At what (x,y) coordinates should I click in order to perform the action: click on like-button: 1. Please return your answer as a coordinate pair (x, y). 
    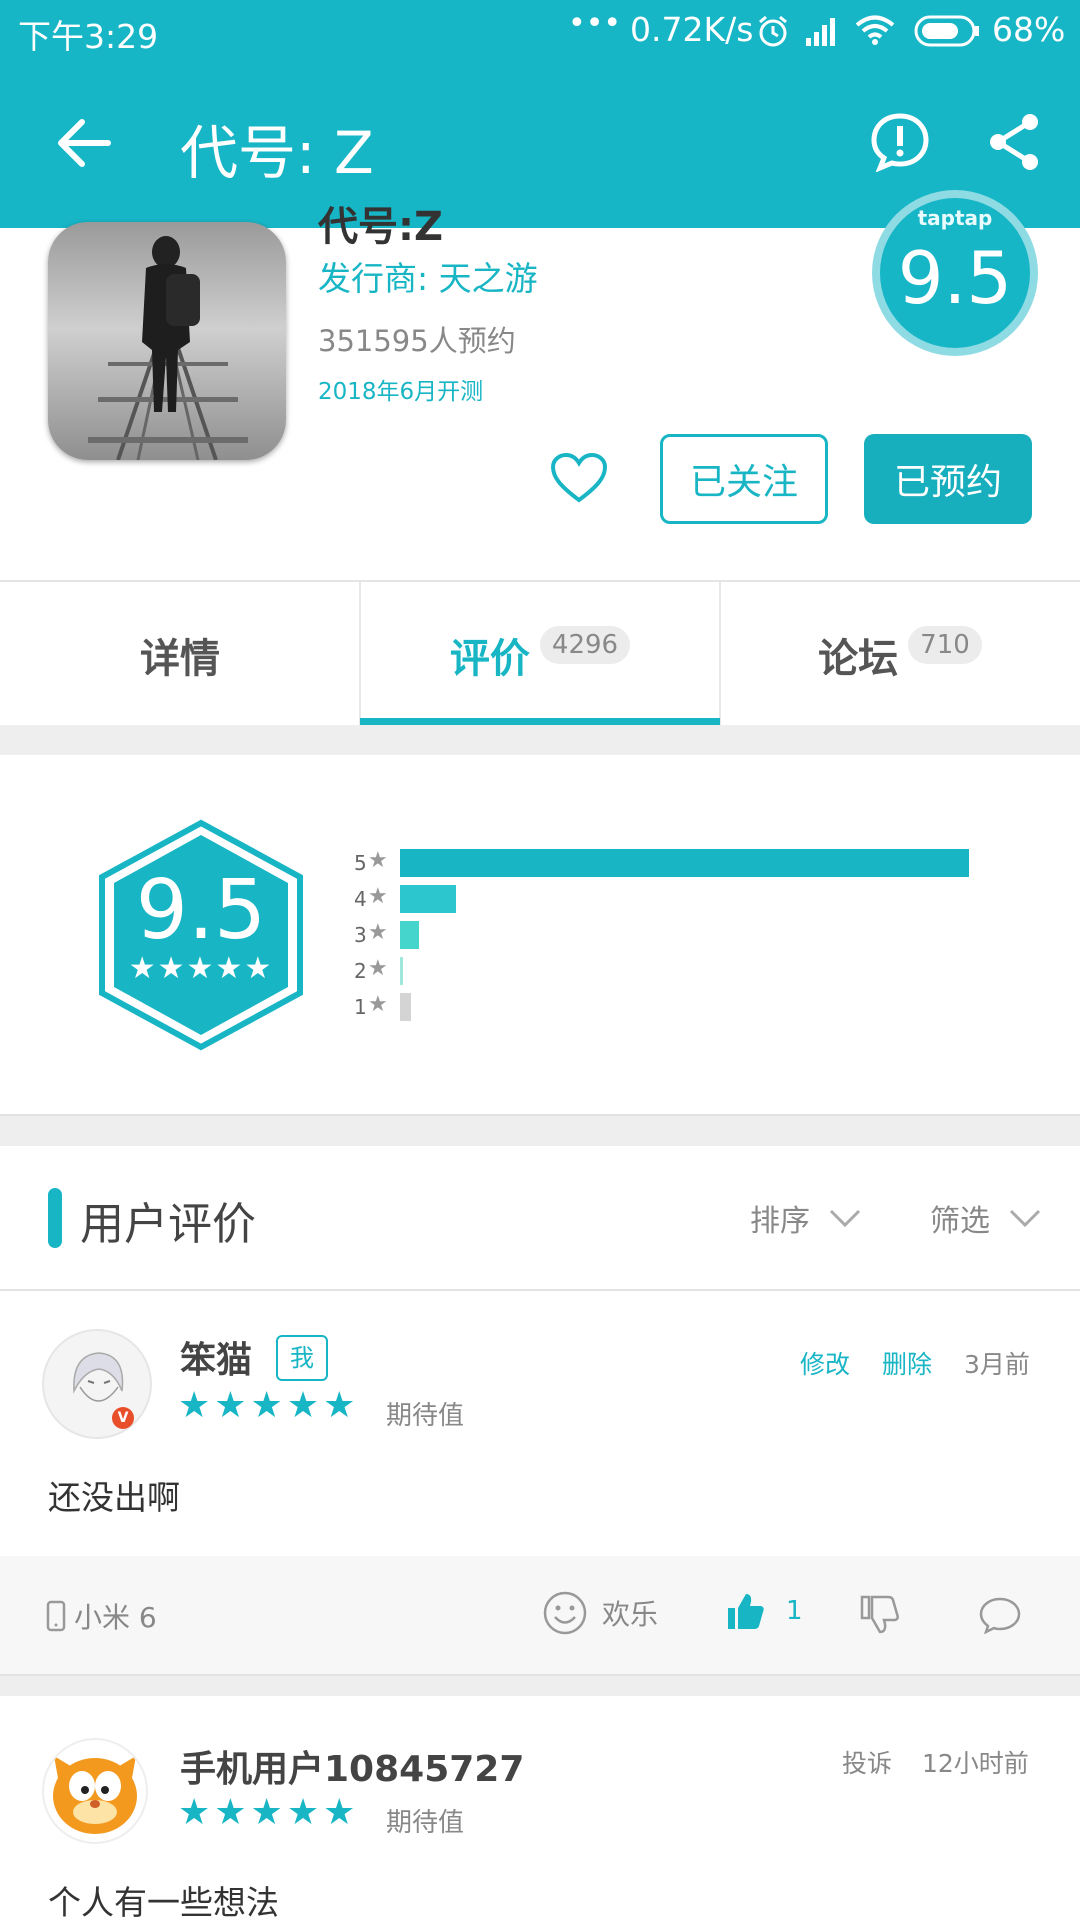
    Looking at the image, I should click on (763, 1611).